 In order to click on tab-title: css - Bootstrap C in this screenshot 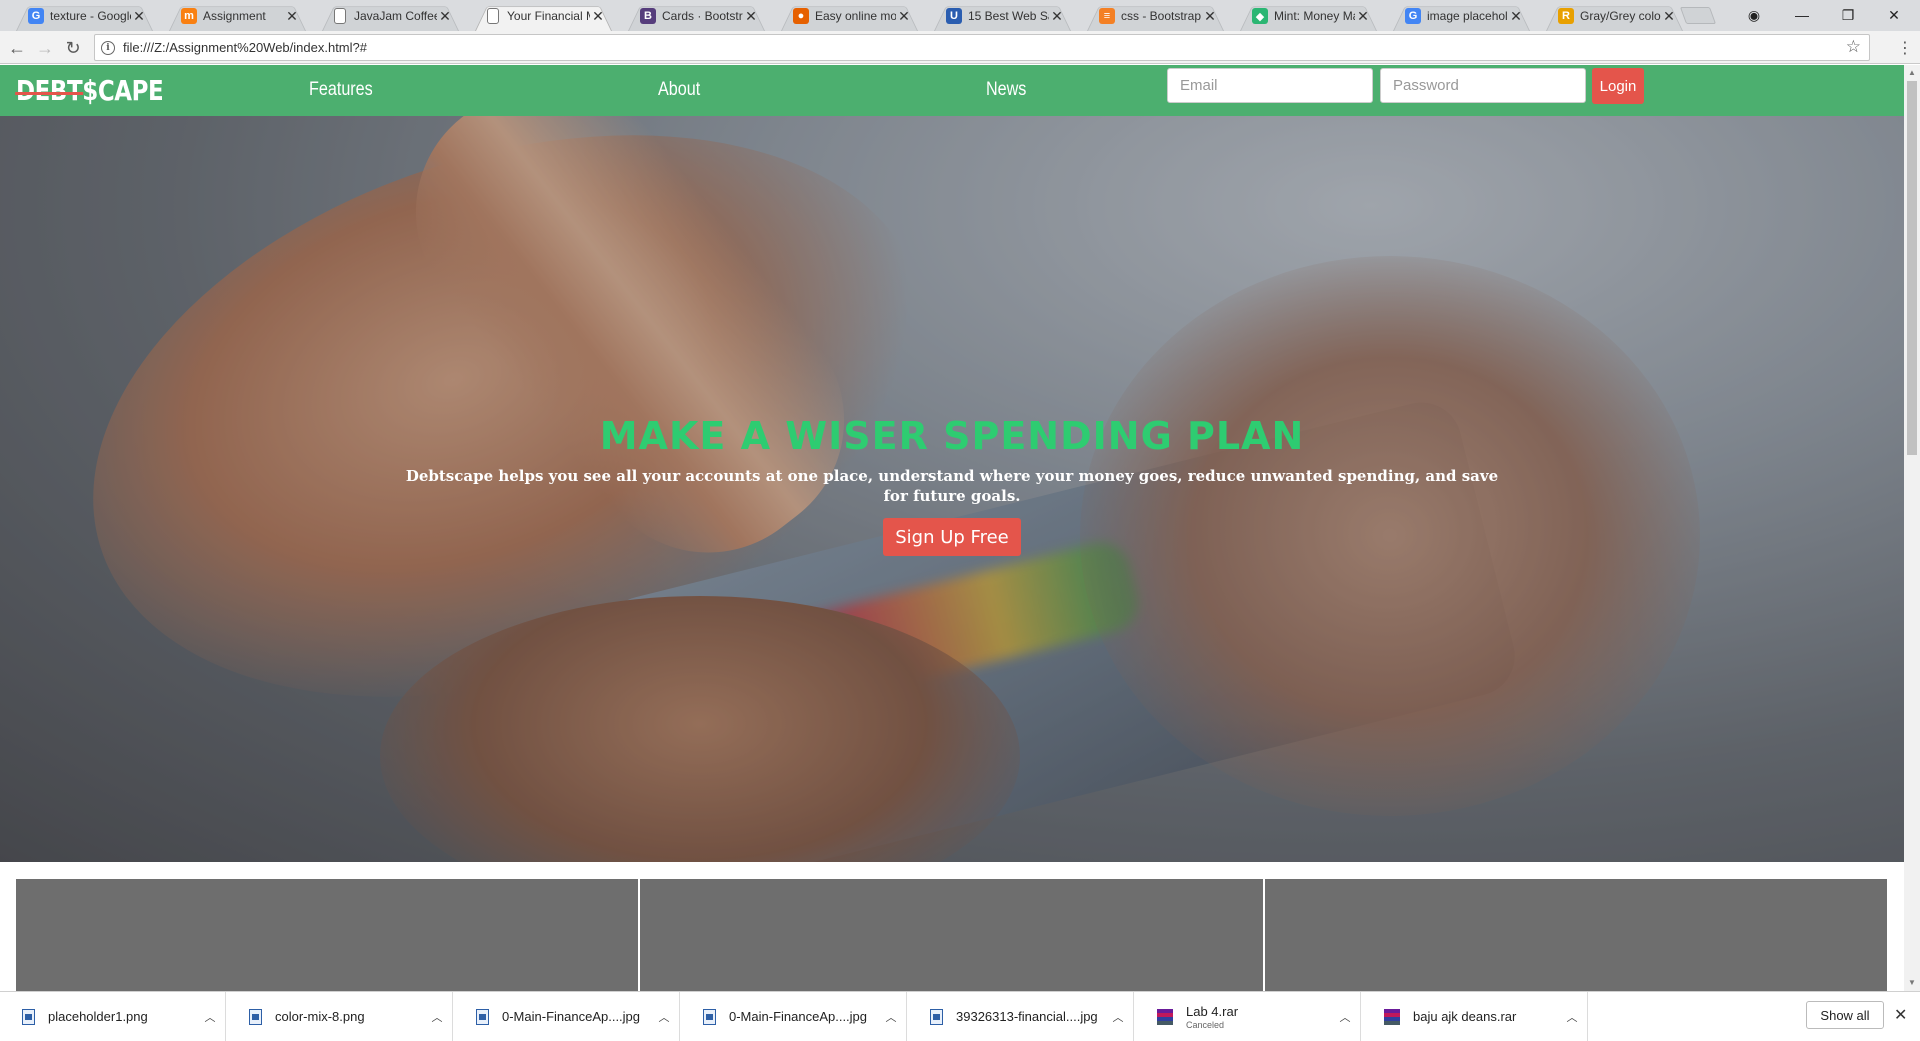, I will do `click(1161, 16)`.